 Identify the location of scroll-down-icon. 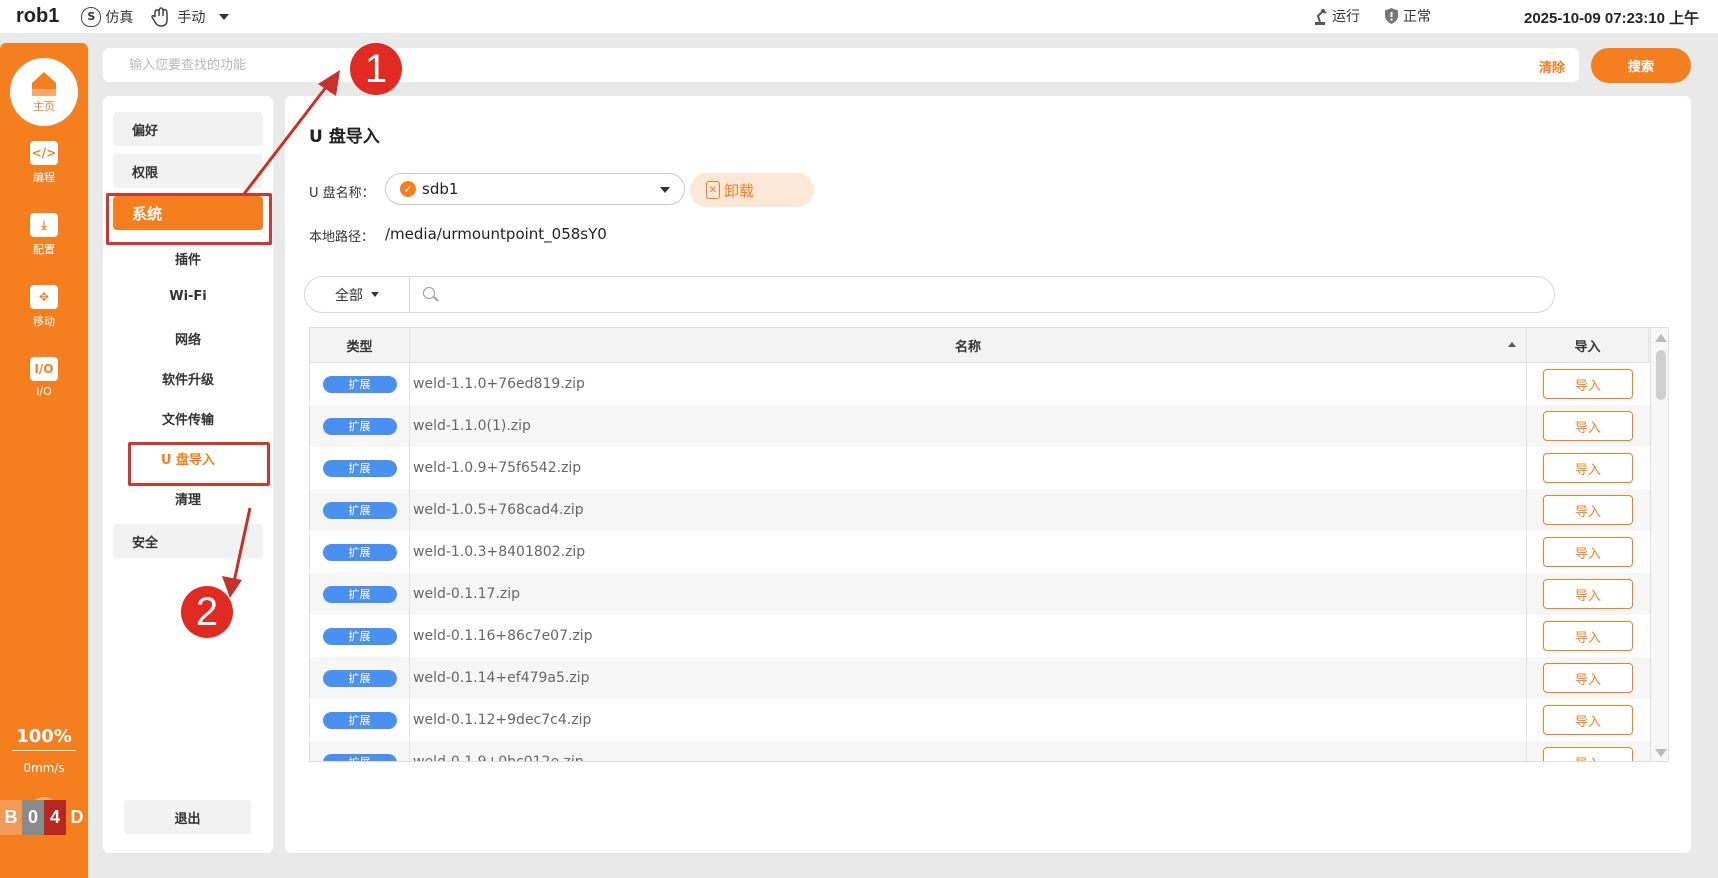
(1661, 753).